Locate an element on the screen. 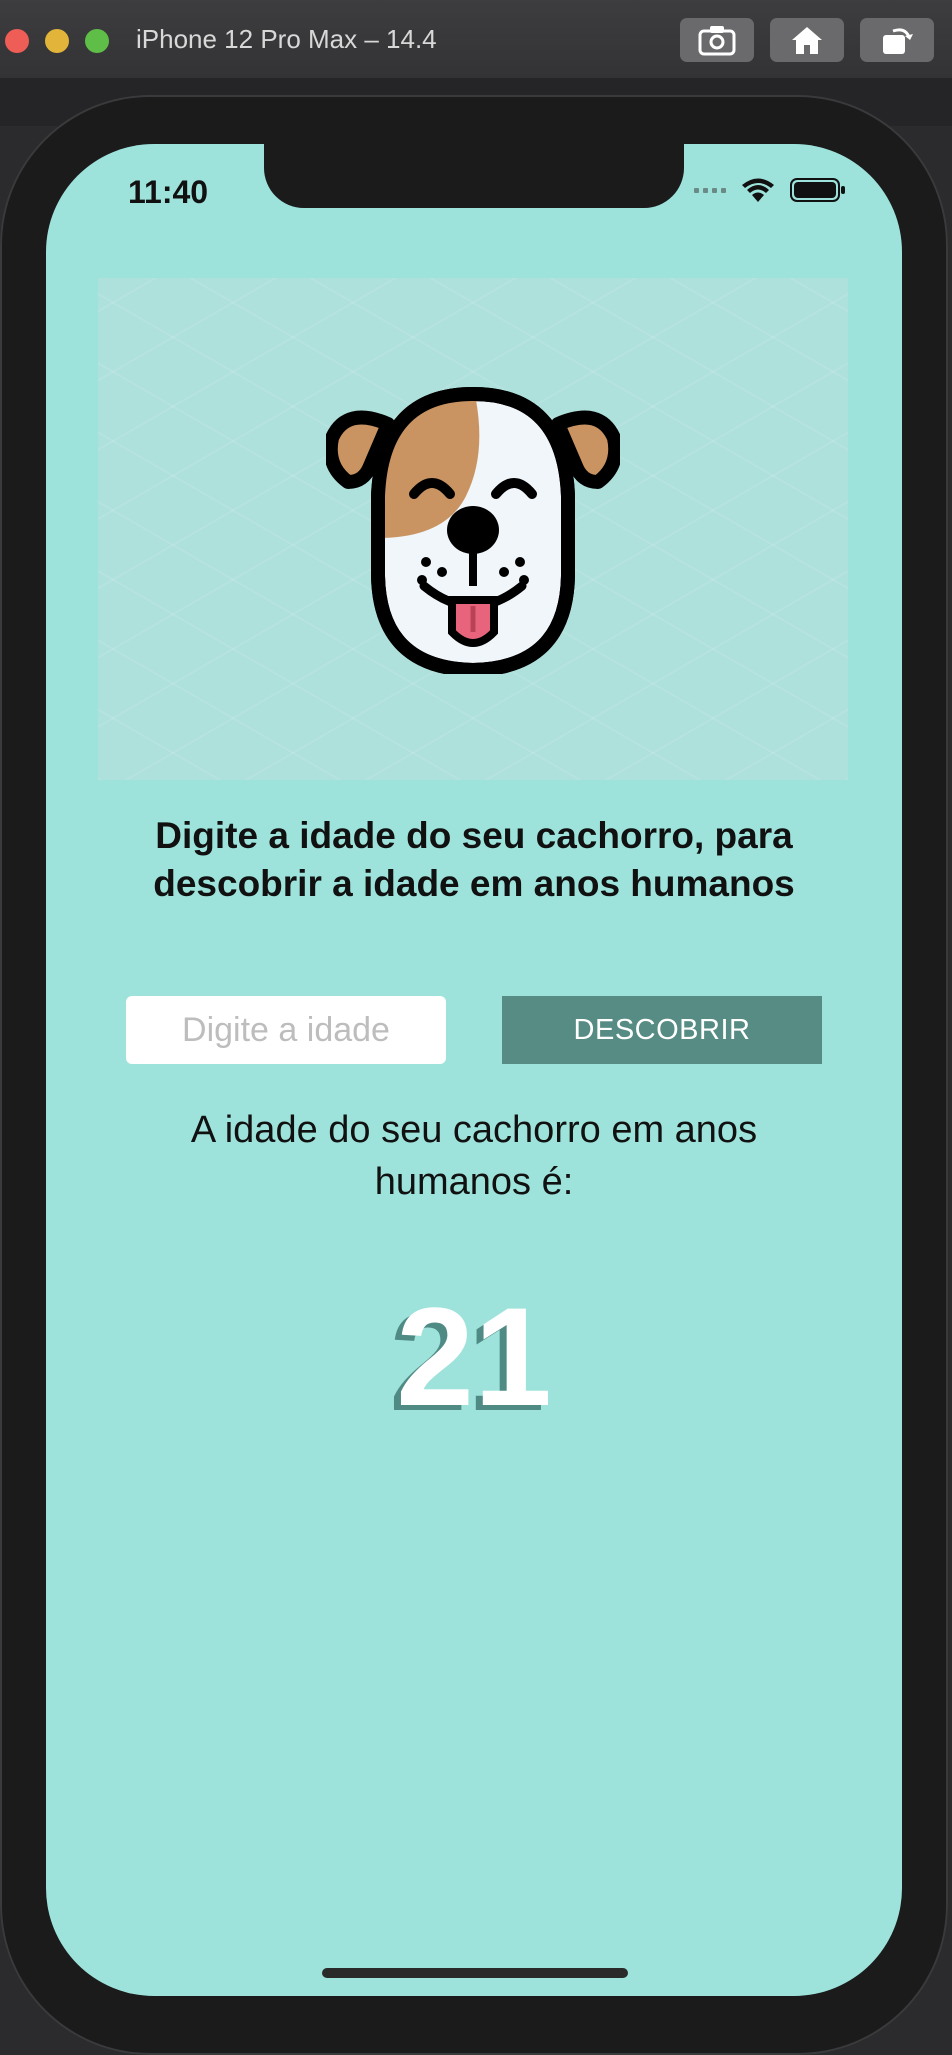  age-input is located at coordinates (286, 1030).